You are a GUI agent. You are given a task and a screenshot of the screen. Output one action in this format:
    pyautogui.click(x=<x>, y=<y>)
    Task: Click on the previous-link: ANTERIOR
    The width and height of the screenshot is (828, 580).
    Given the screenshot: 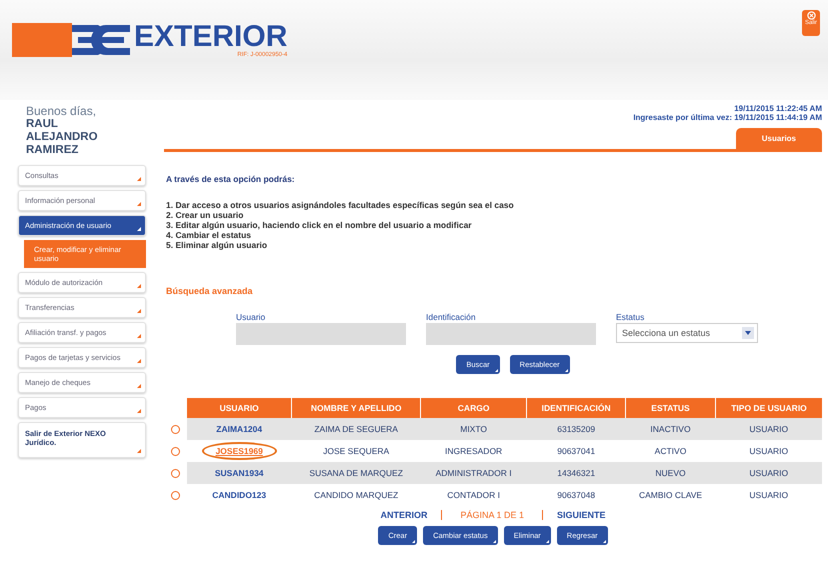 What is the action you would take?
    pyautogui.click(x=404, y=515)
    